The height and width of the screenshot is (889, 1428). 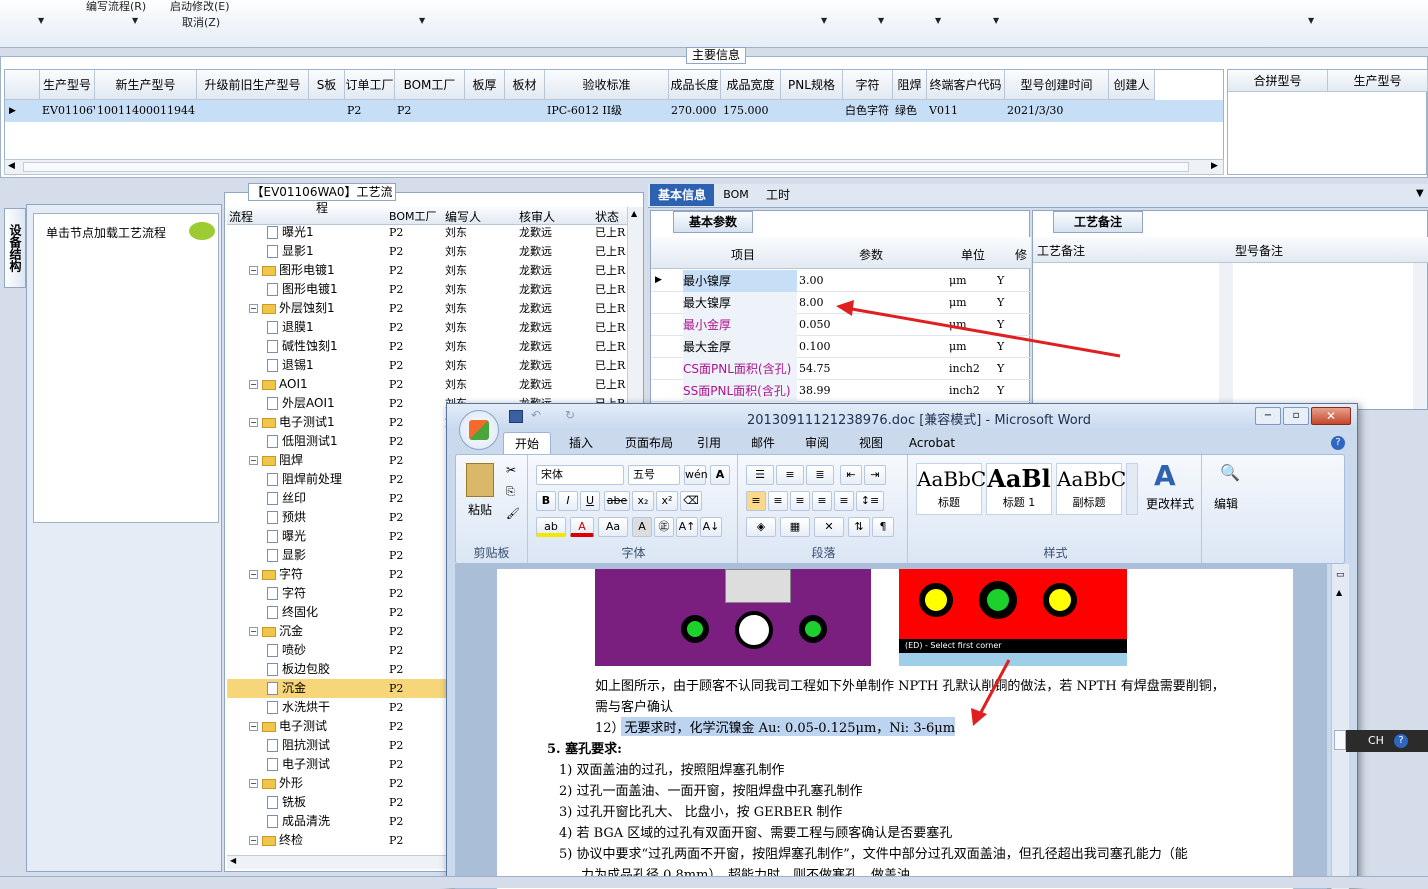 What do you see at coordinates (820, 475) in the screenshot?
I see `multilevel-icon: ≣` at bounding box center [820, 475].